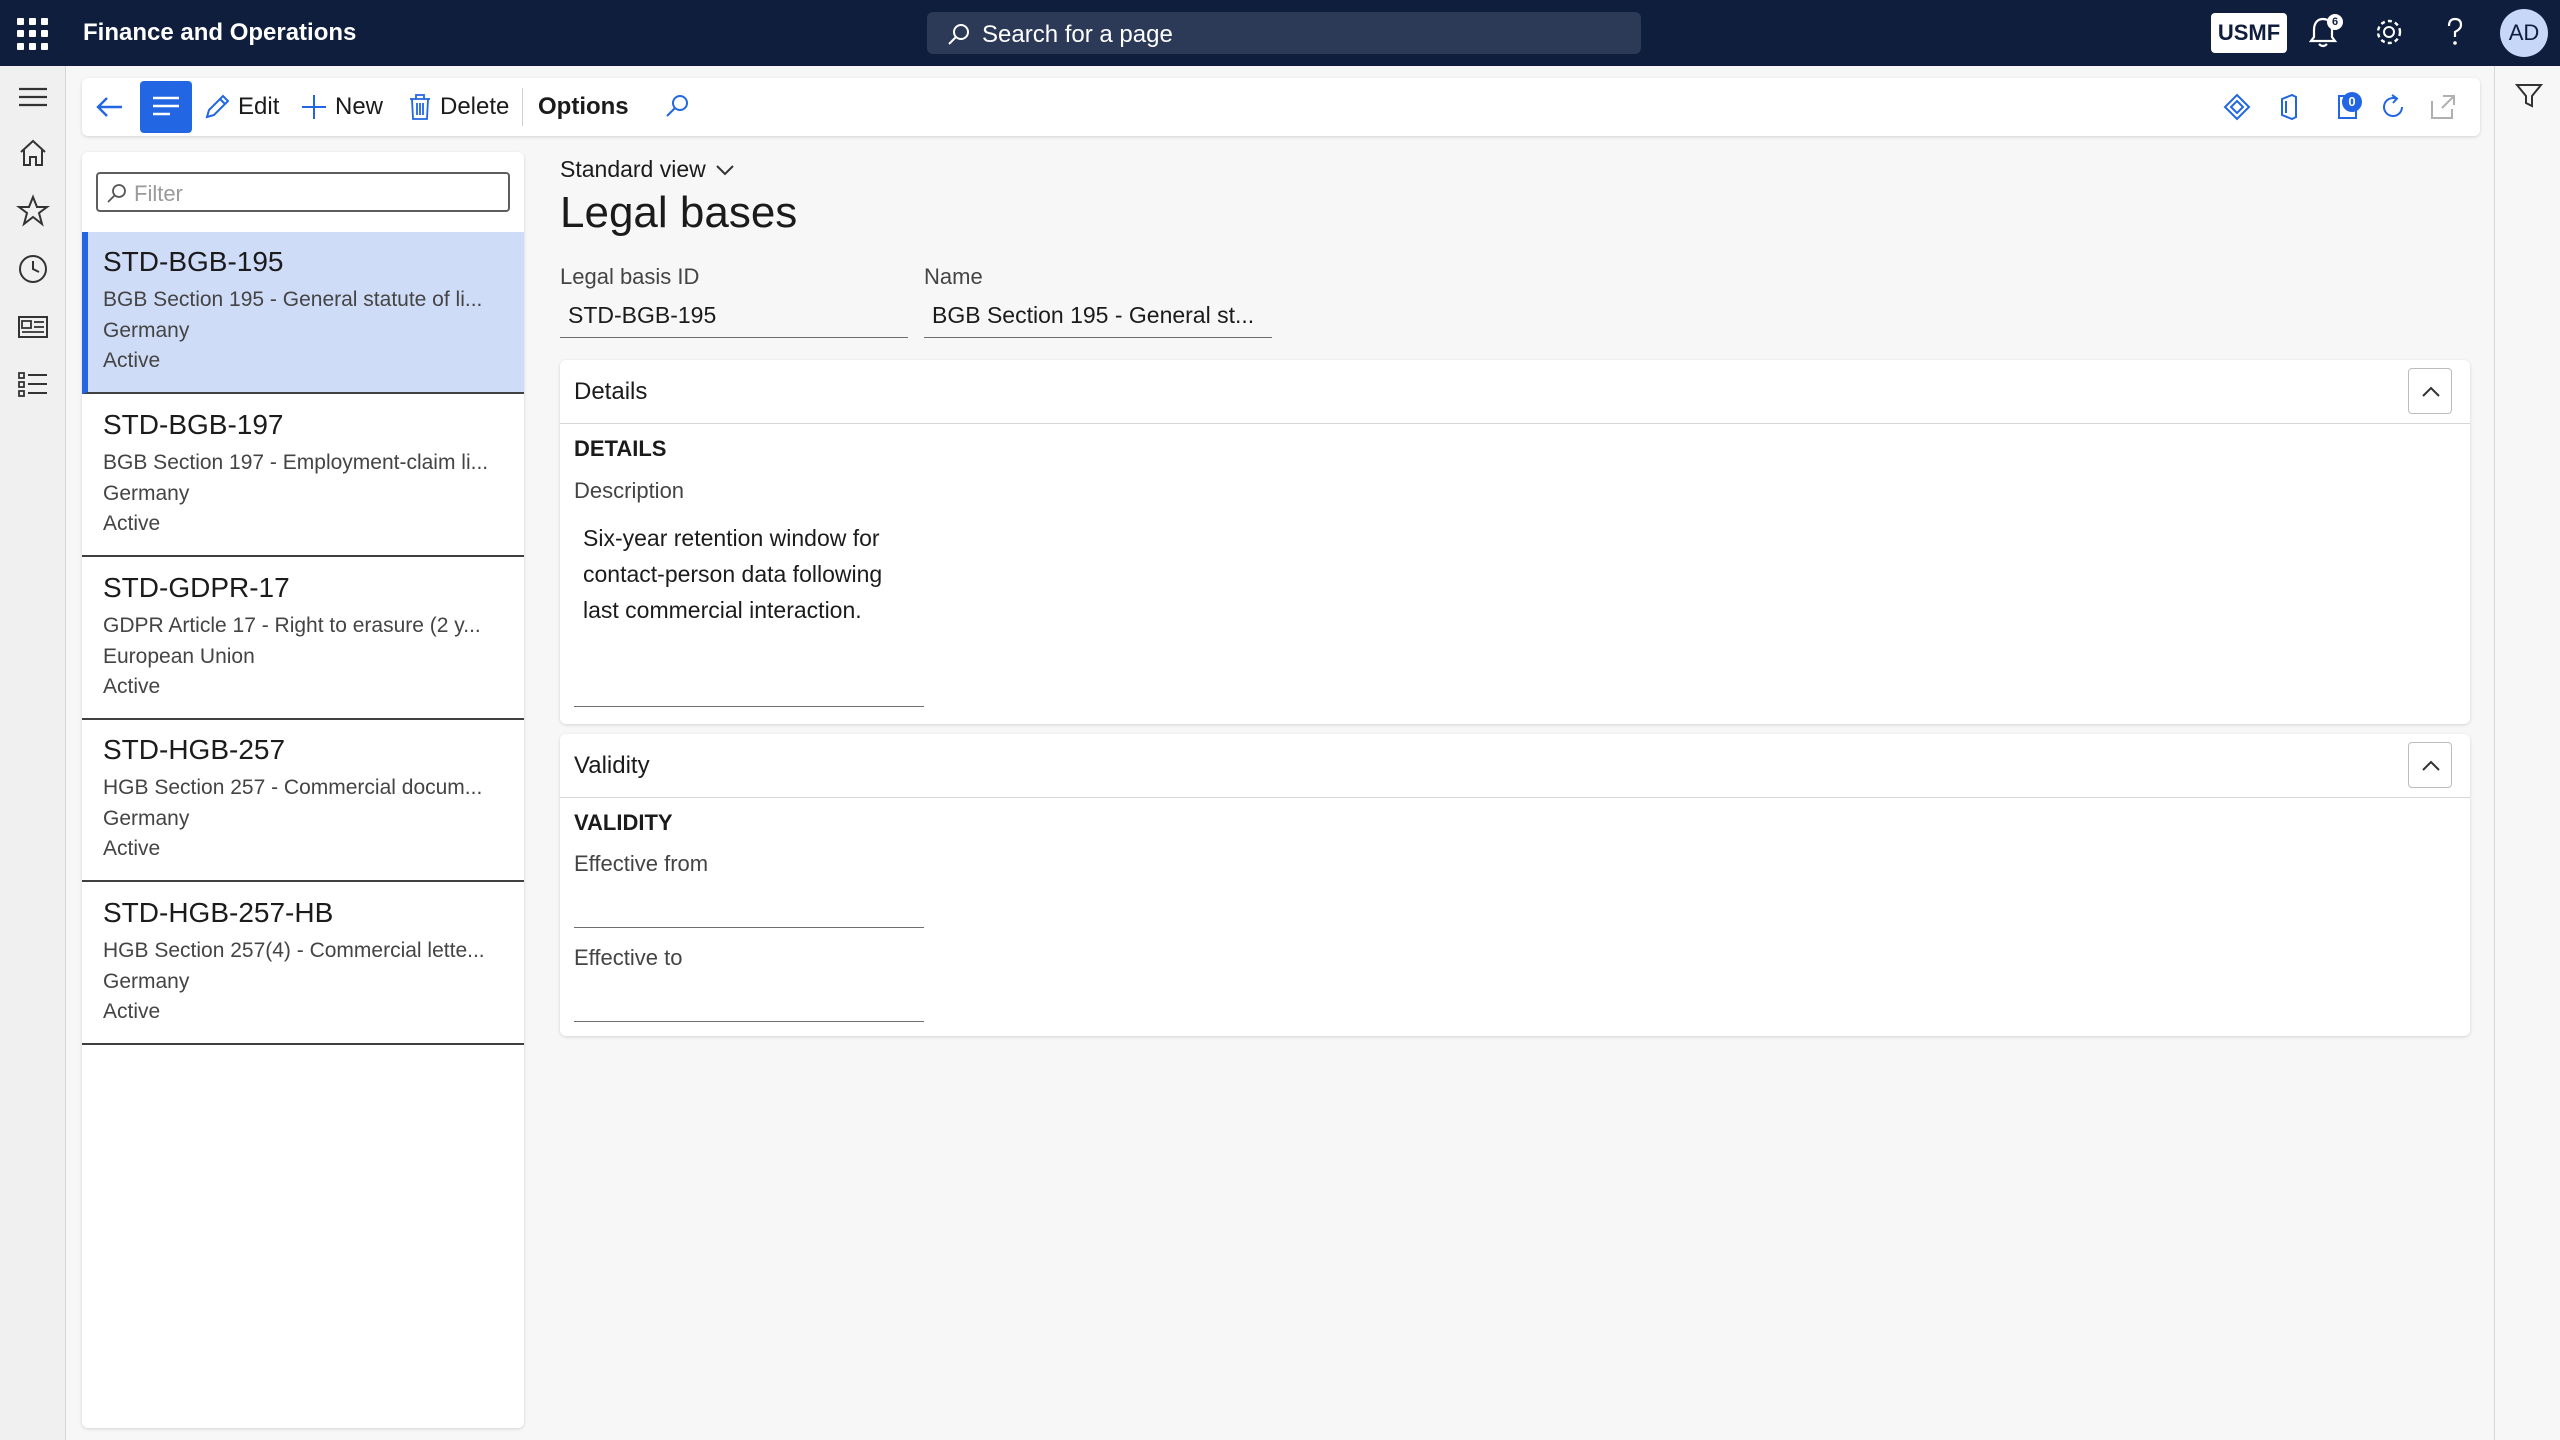  What do you see at coordinates (193, 424) in the screenshot?
I see `list-item-id: STD-BGB-197` at bounding box center [193, 424].